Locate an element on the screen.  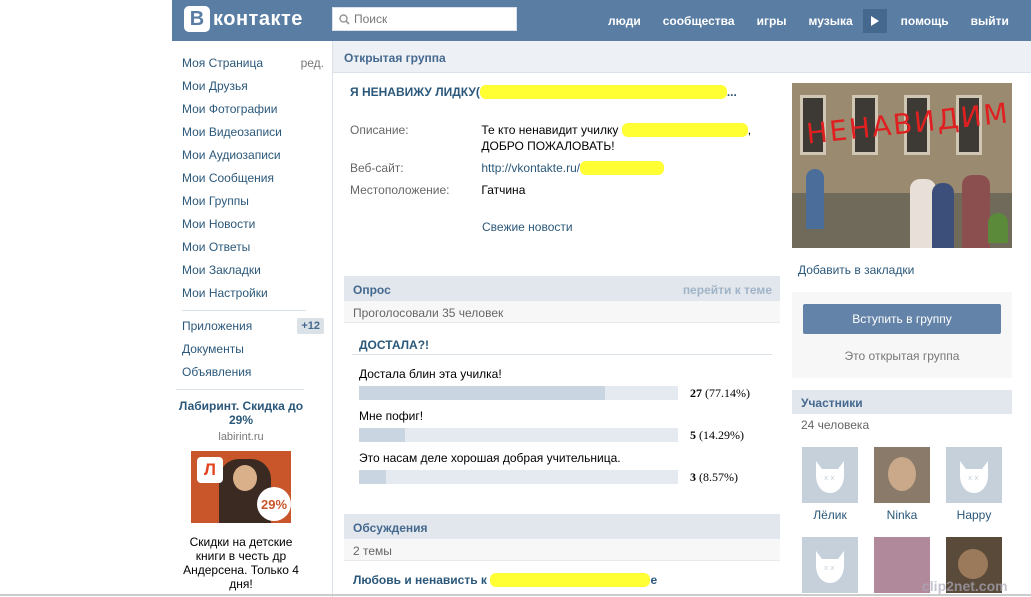
menu-apps: Приложения +12 is located at coordinates (253, 325).